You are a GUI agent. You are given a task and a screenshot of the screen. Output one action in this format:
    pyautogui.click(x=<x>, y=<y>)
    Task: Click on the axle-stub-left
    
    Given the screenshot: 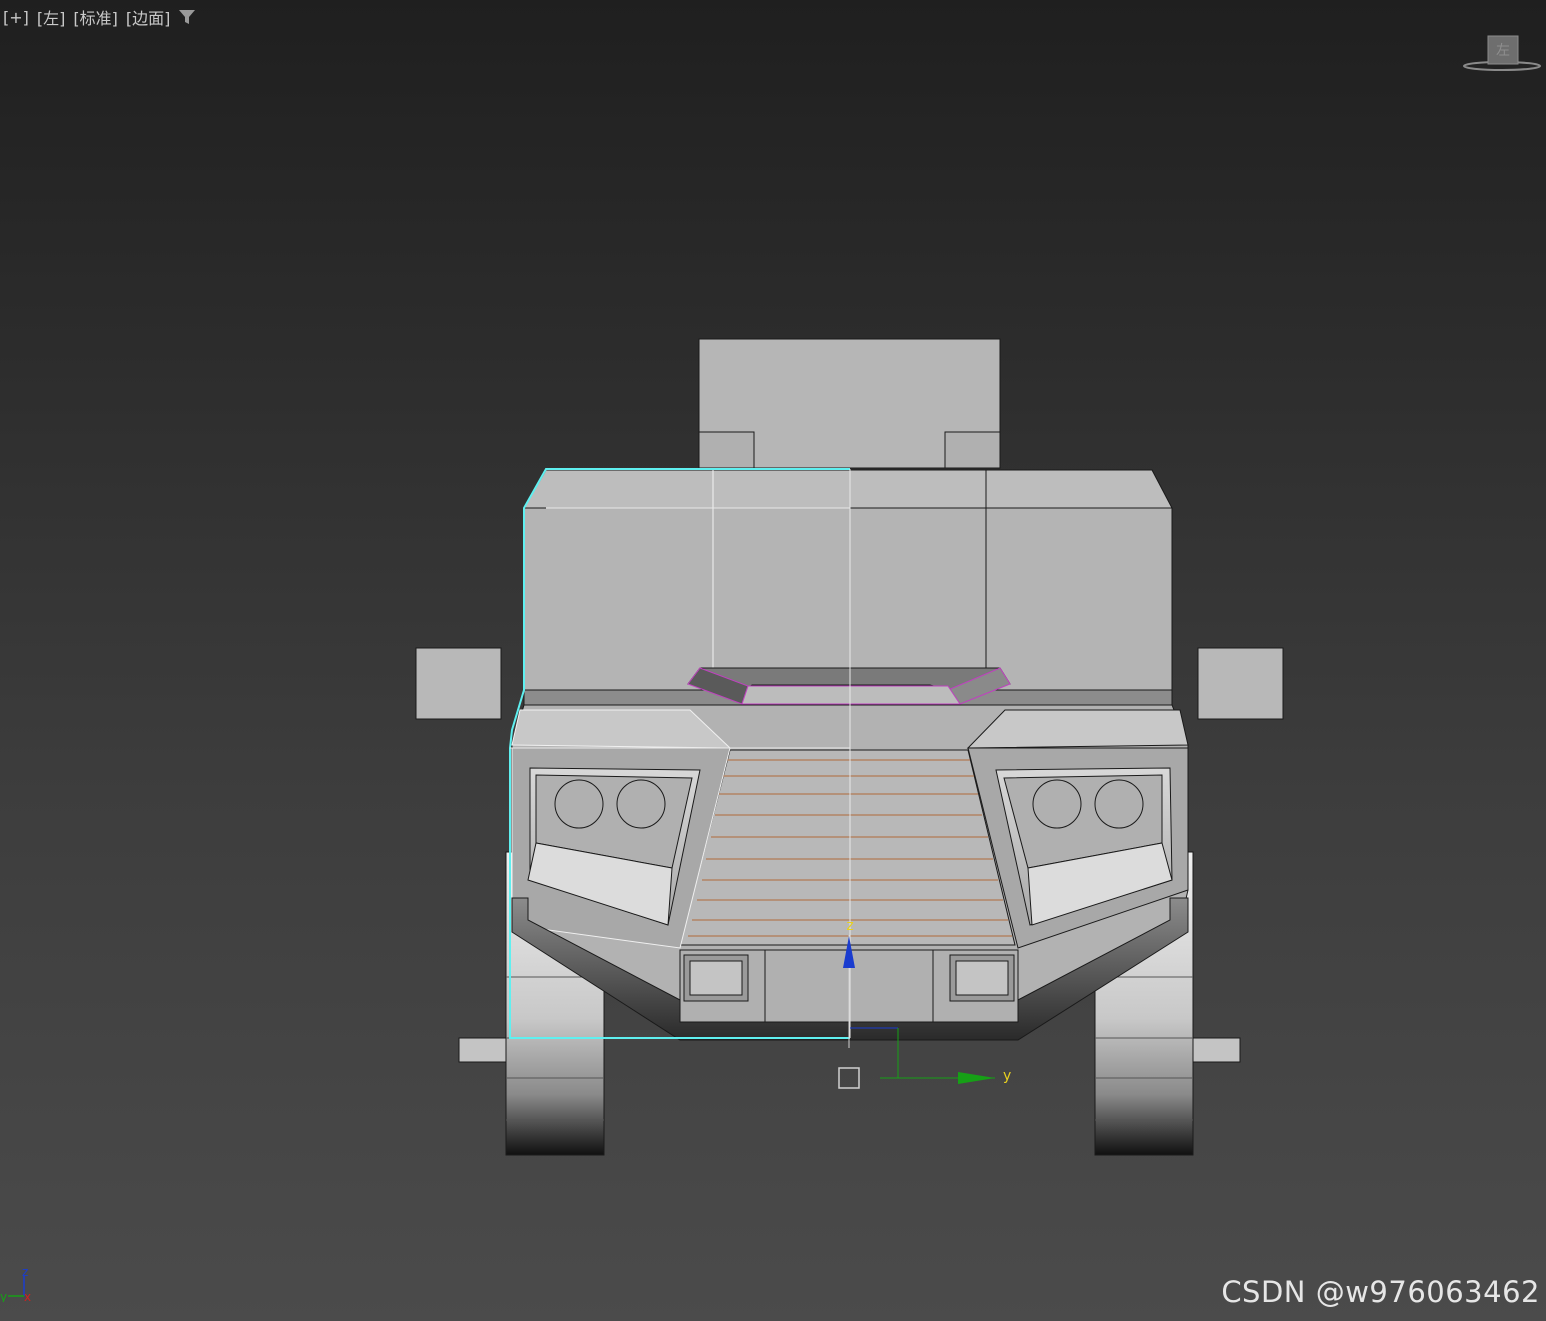 What is the action you would take?
    pyautogui.click(x=484, y=1050)
    